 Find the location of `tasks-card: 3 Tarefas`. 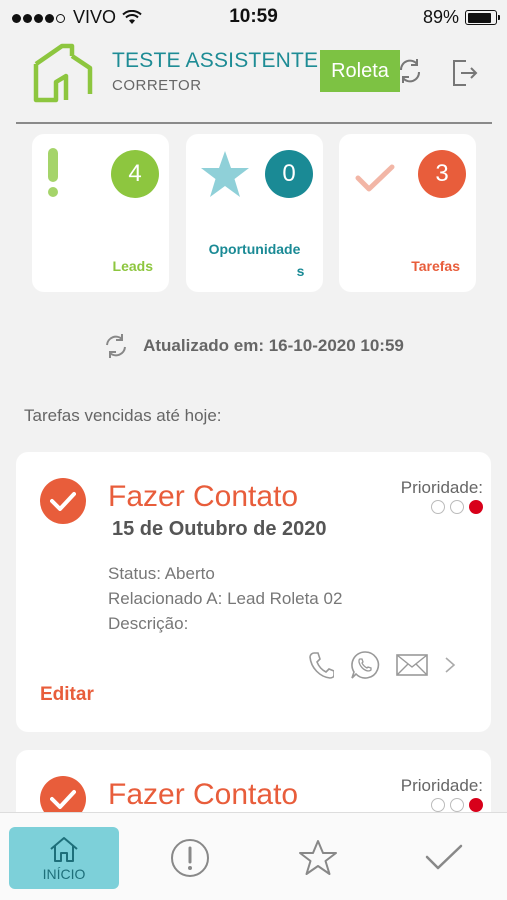

tasks-card: 3 Tarefas is located at coordinates (407, 213).